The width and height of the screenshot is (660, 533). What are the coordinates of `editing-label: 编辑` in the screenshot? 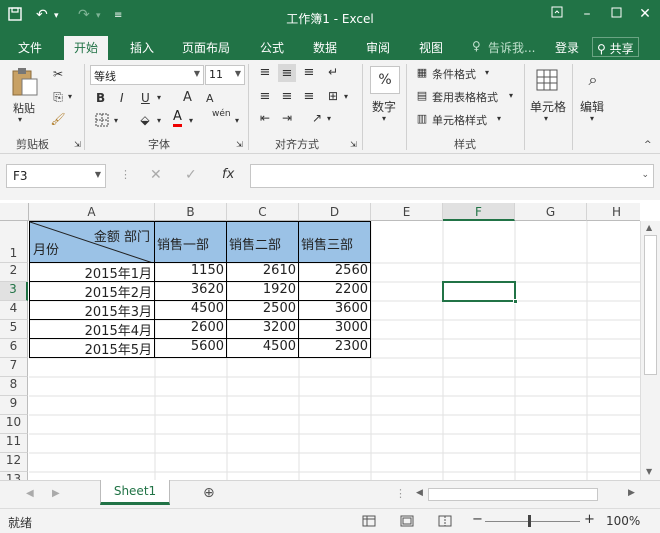 It's located at (592, 106).